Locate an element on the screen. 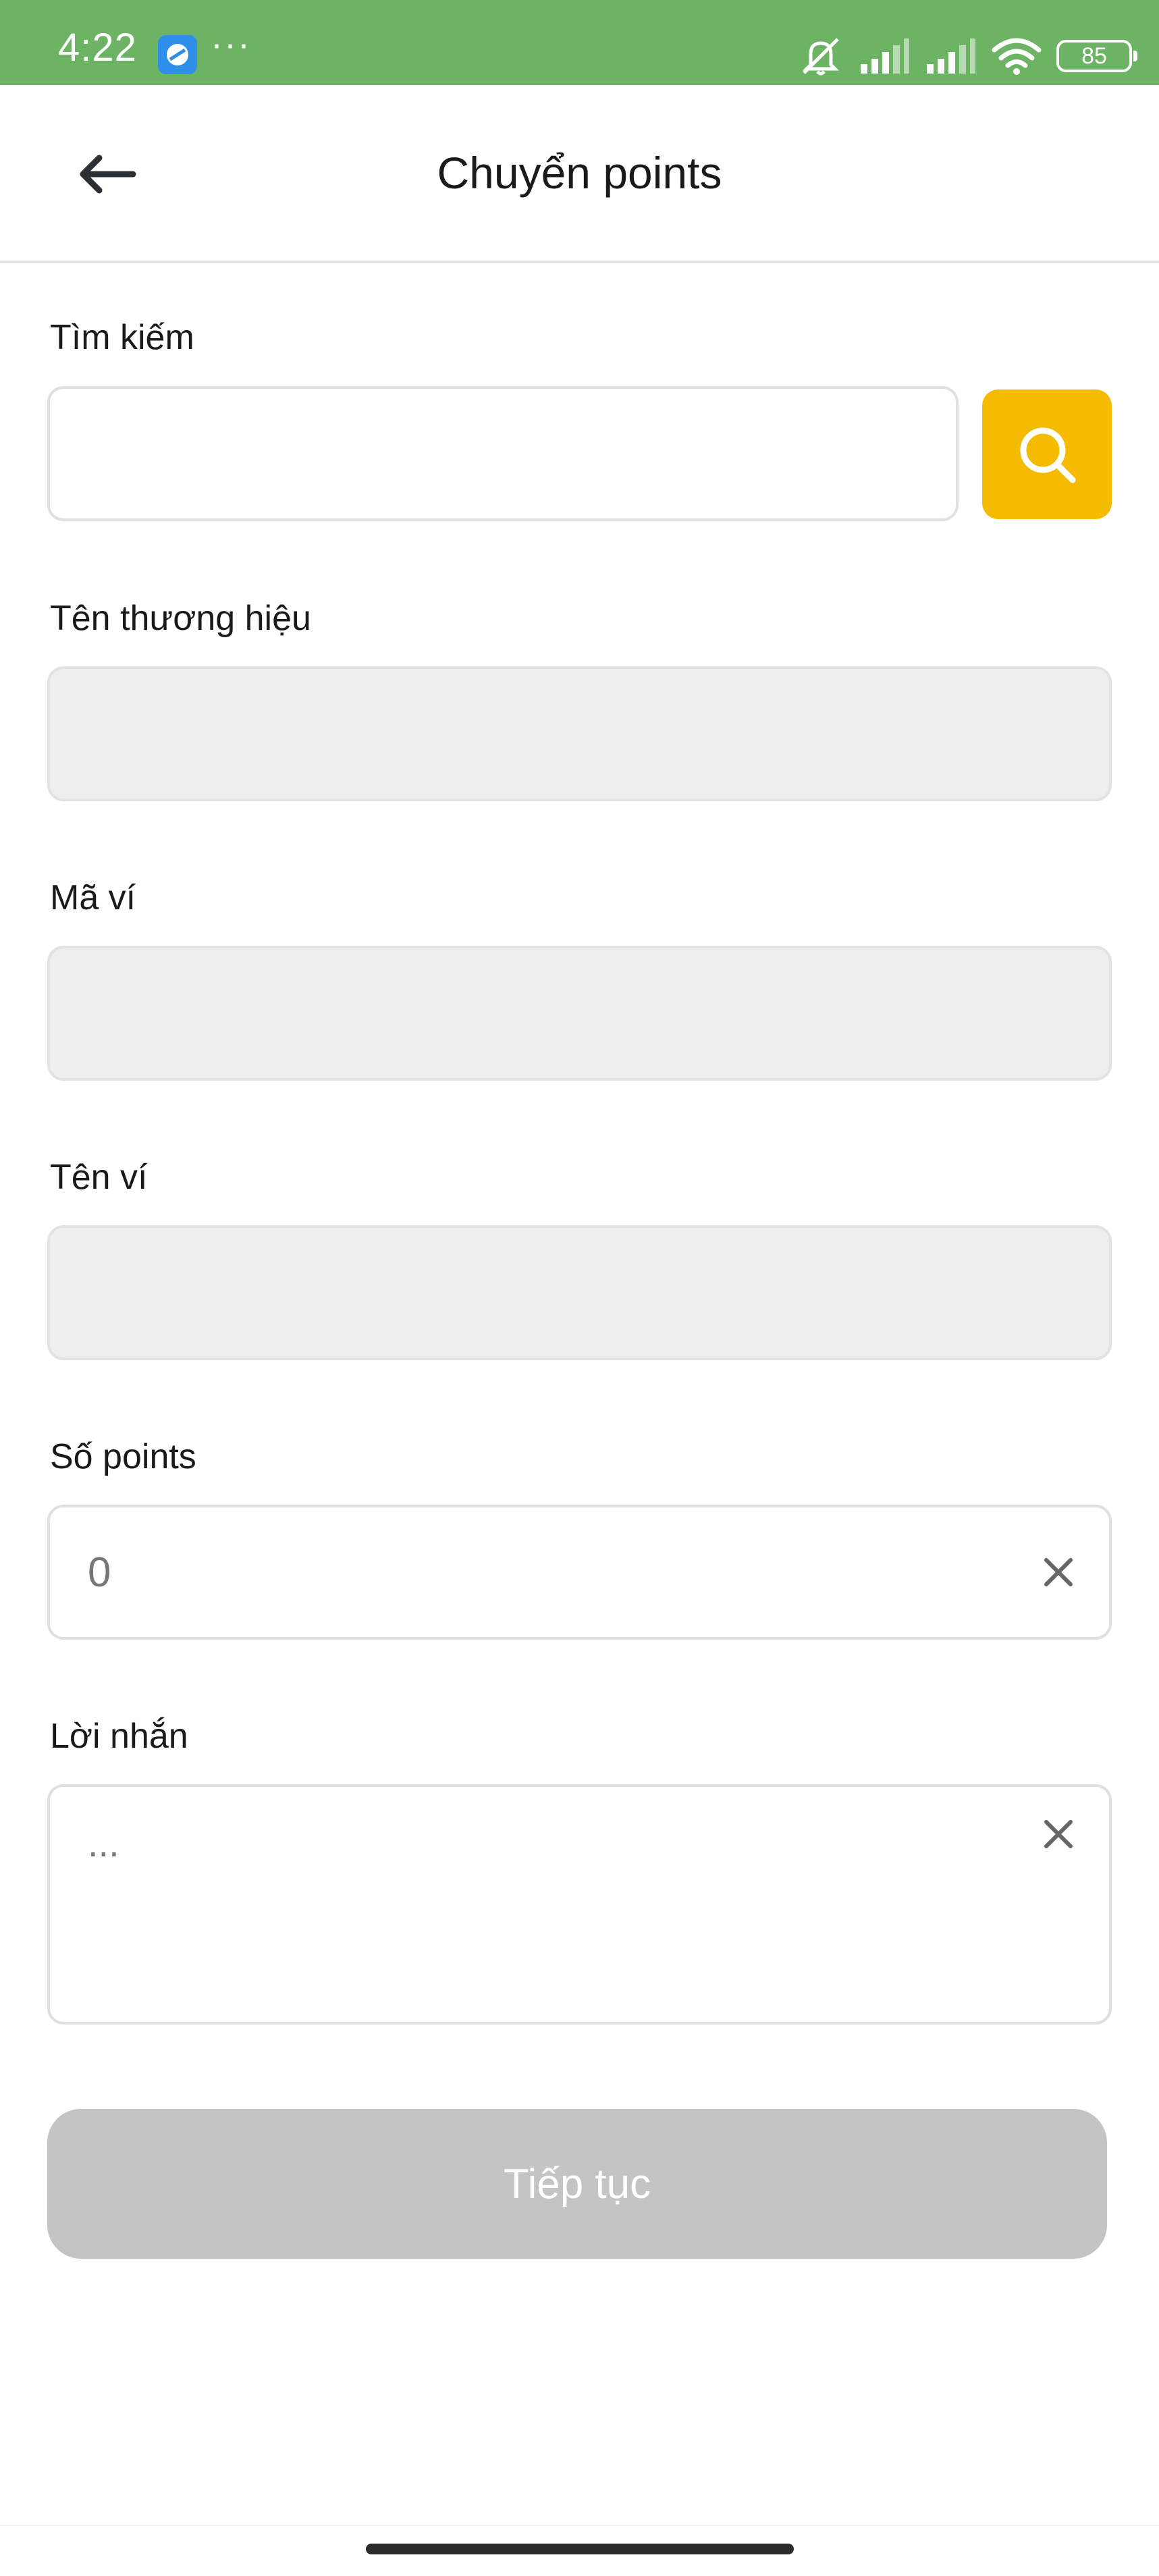  wallet-name-input is located at coordinates (550, 1293).